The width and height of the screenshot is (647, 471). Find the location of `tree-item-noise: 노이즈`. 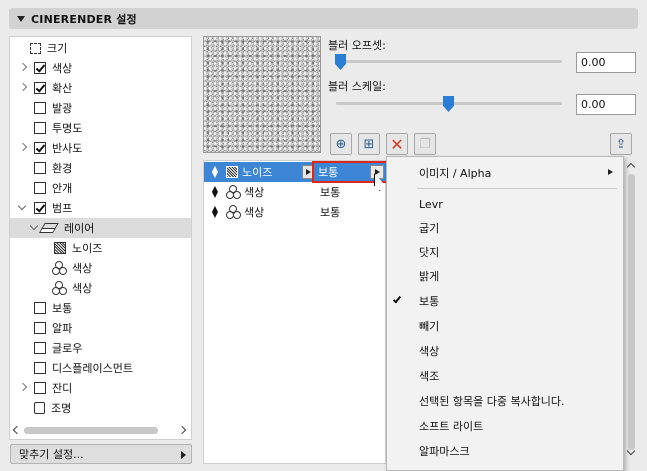

tree-item-noise: 노이즈 is located at coordinates (100, 248).